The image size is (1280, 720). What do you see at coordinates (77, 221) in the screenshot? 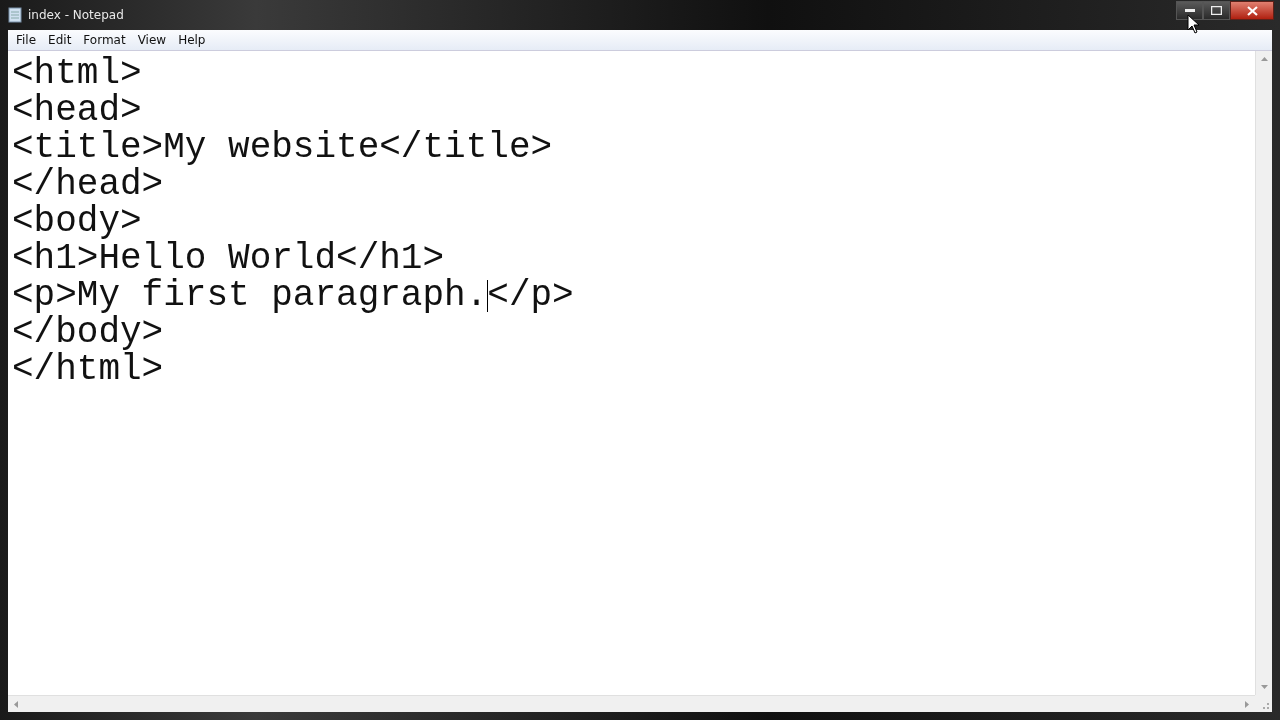
I see `code-line: <body>` at bounding box center [77, 221].